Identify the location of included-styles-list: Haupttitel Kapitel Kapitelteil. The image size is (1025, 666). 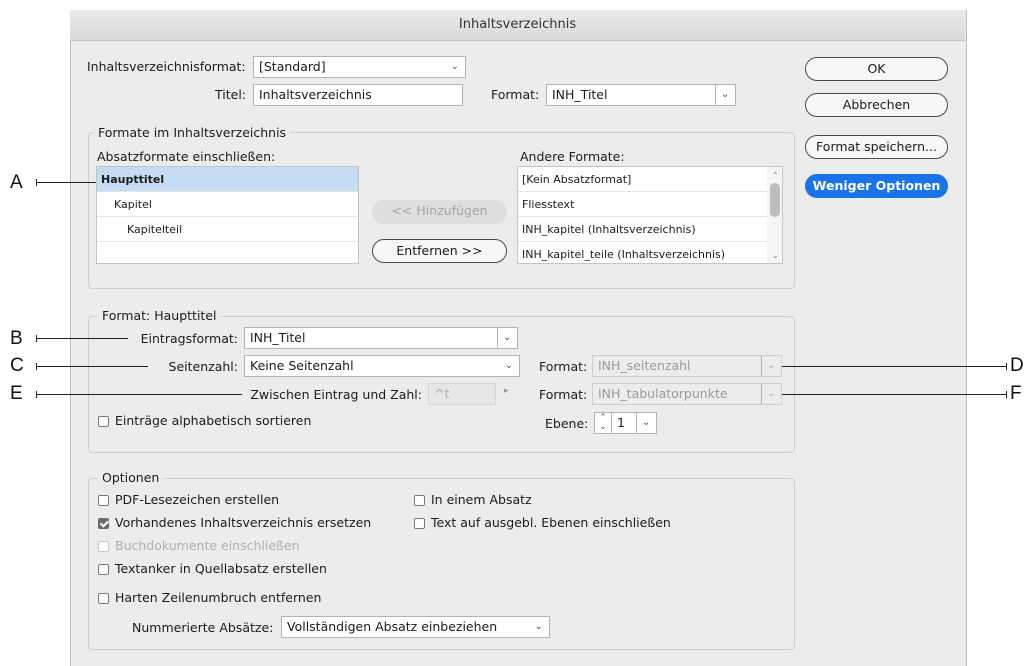
(227, 215).